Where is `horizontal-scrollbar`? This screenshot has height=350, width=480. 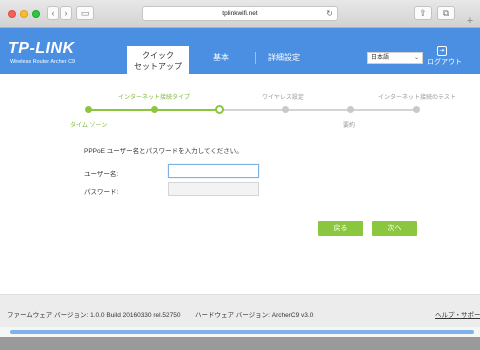 horizontal-scrollbar is located at coordinates (242, 332).